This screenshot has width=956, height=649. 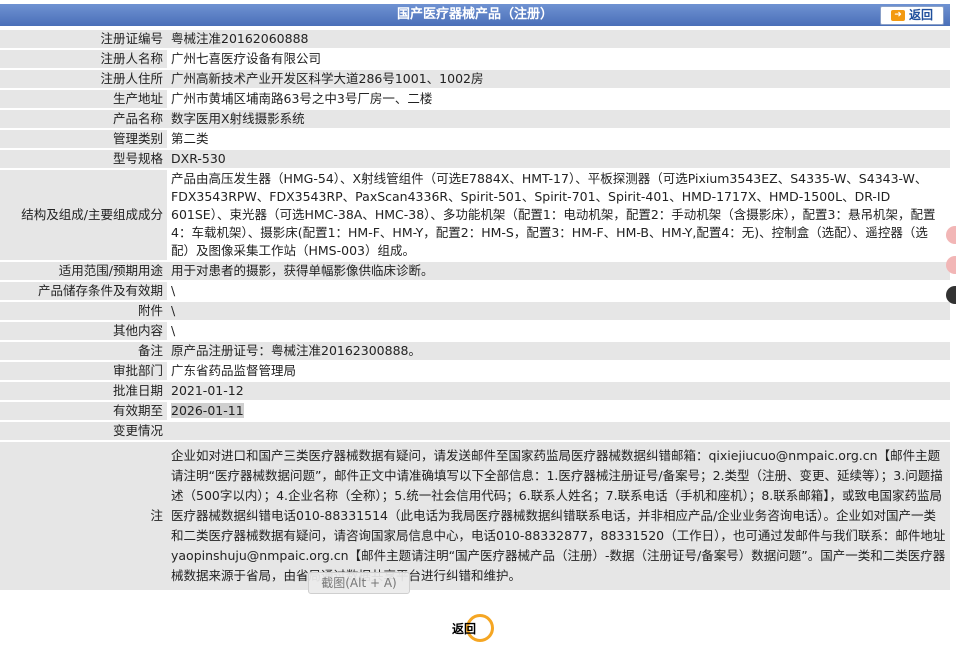 What do you see at coordinates (897, 15) in the screenshot?
I see `arrow-right-icon: ➜` at bounding box center [897, 15].